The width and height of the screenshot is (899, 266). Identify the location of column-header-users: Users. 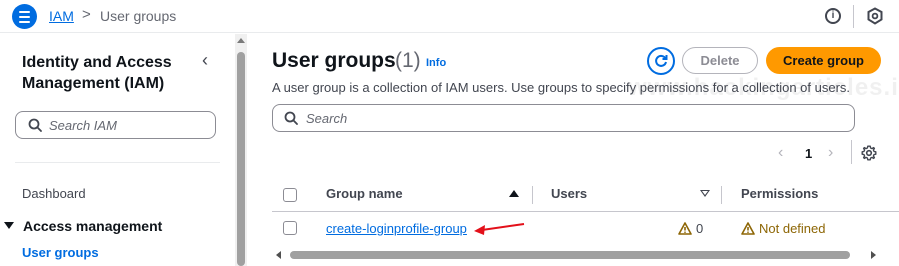
(569, 193).